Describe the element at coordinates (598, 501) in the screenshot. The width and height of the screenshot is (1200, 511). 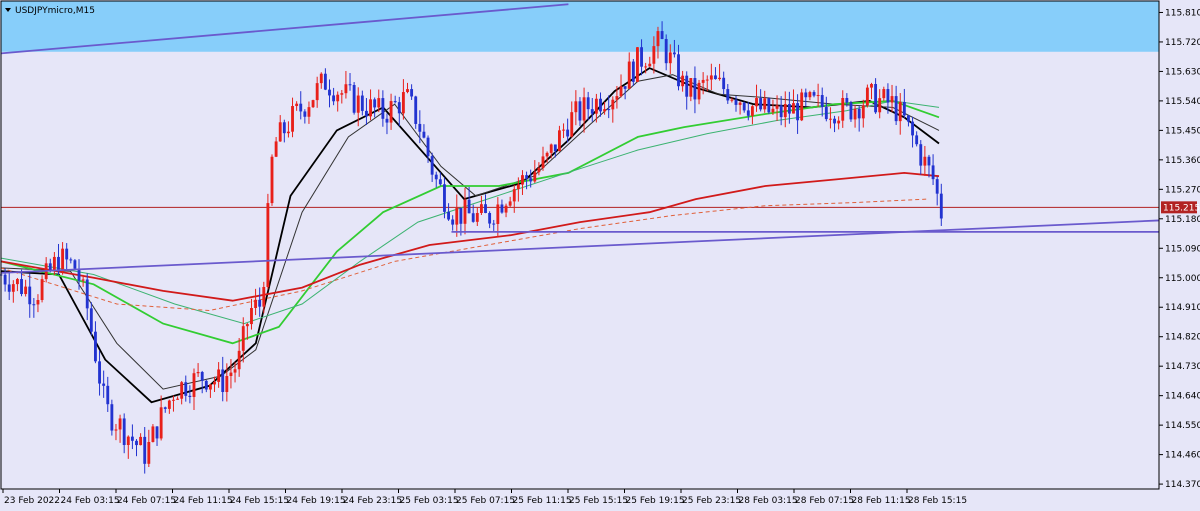
I see `x-tick-label: 25 Feb 15:15` at that location.